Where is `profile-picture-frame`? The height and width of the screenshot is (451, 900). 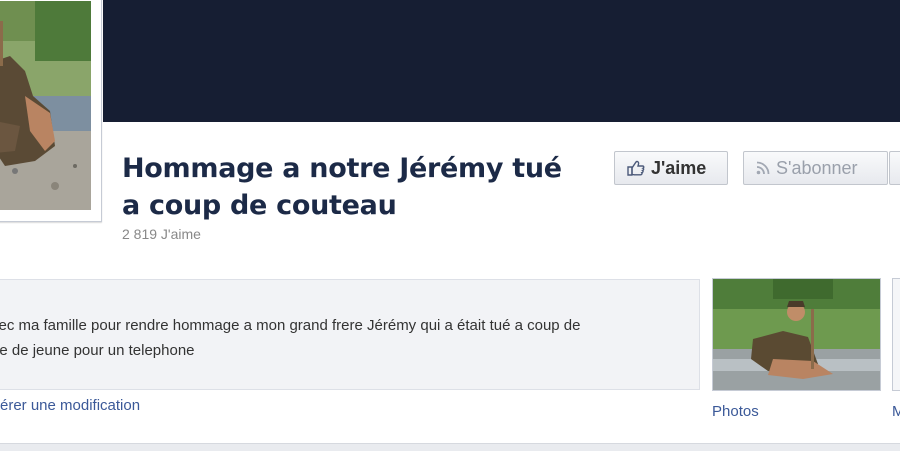 profile-picture-frame is located at coordinates (51, 111).